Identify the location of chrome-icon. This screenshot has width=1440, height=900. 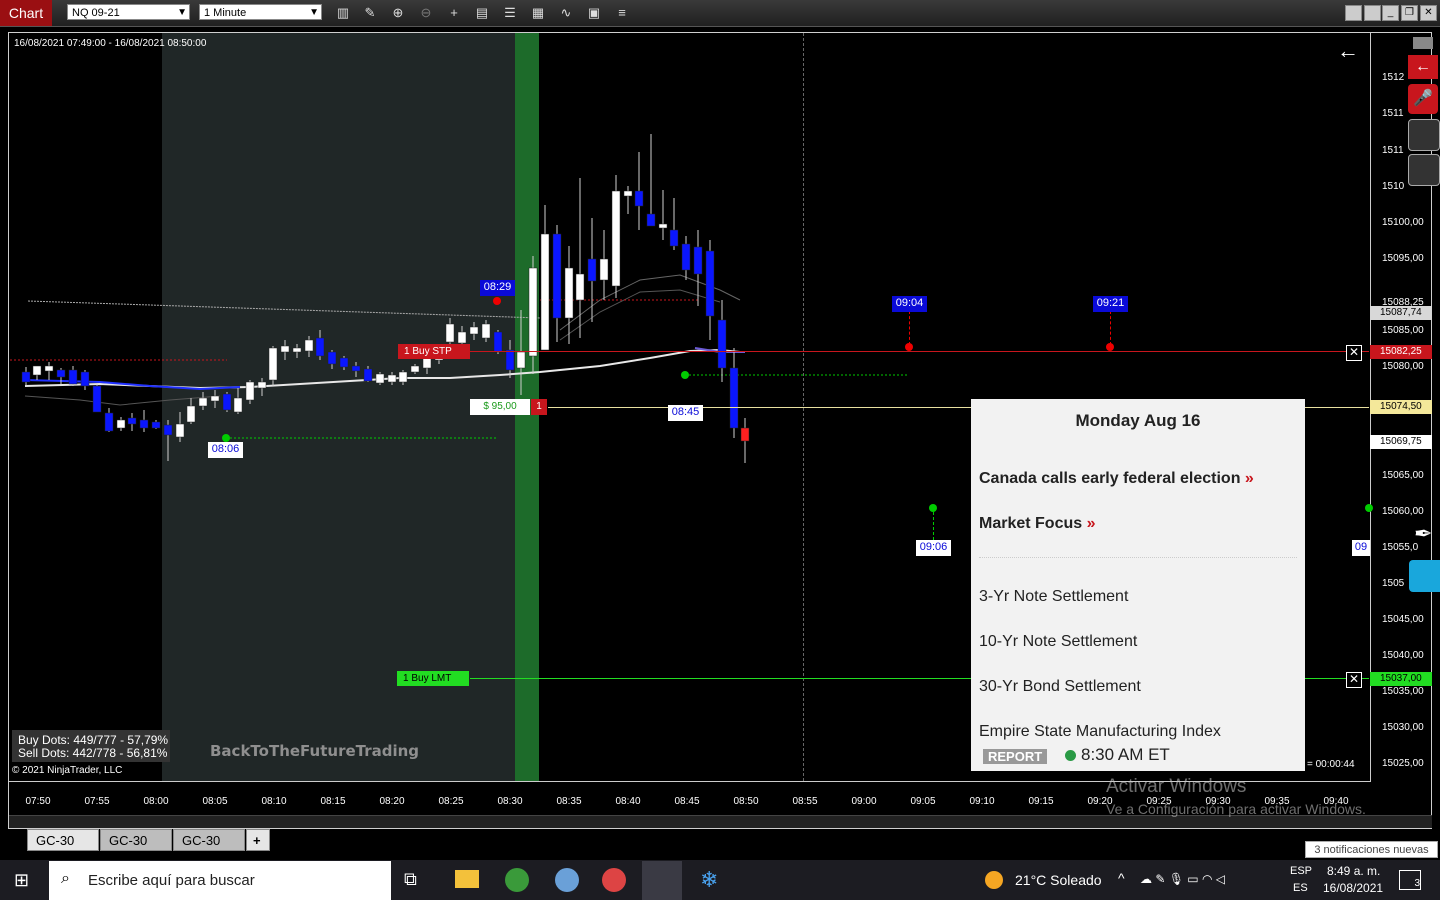
(517, 880).